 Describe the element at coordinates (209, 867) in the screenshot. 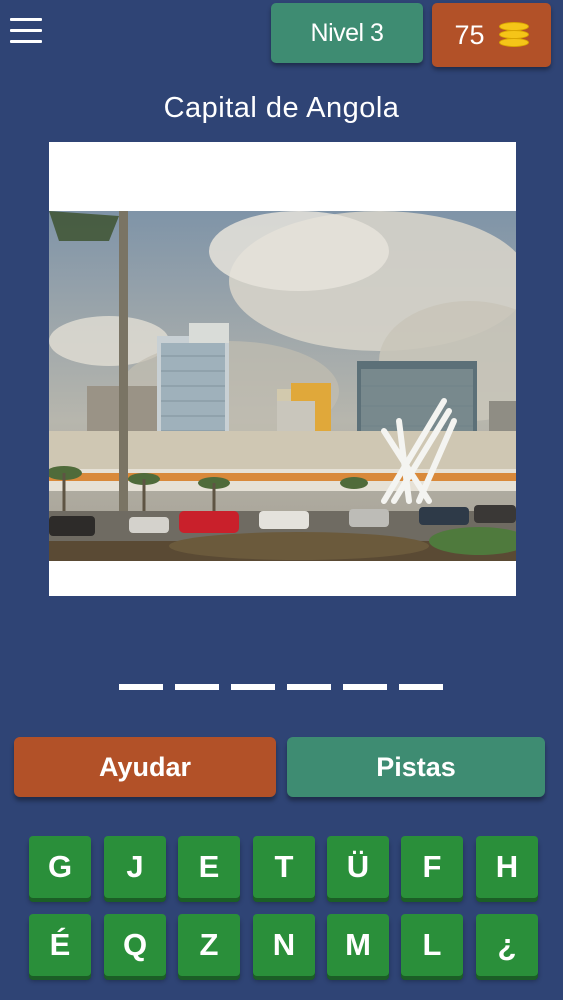

I see `letter-key: E` at that location.